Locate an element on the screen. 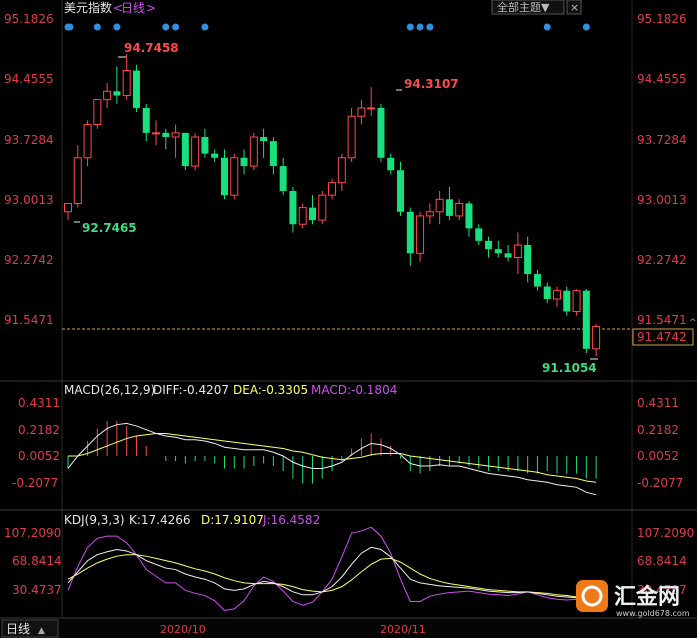 The image size is (697, 638). period-close: > is located at coordinates (151, 8).